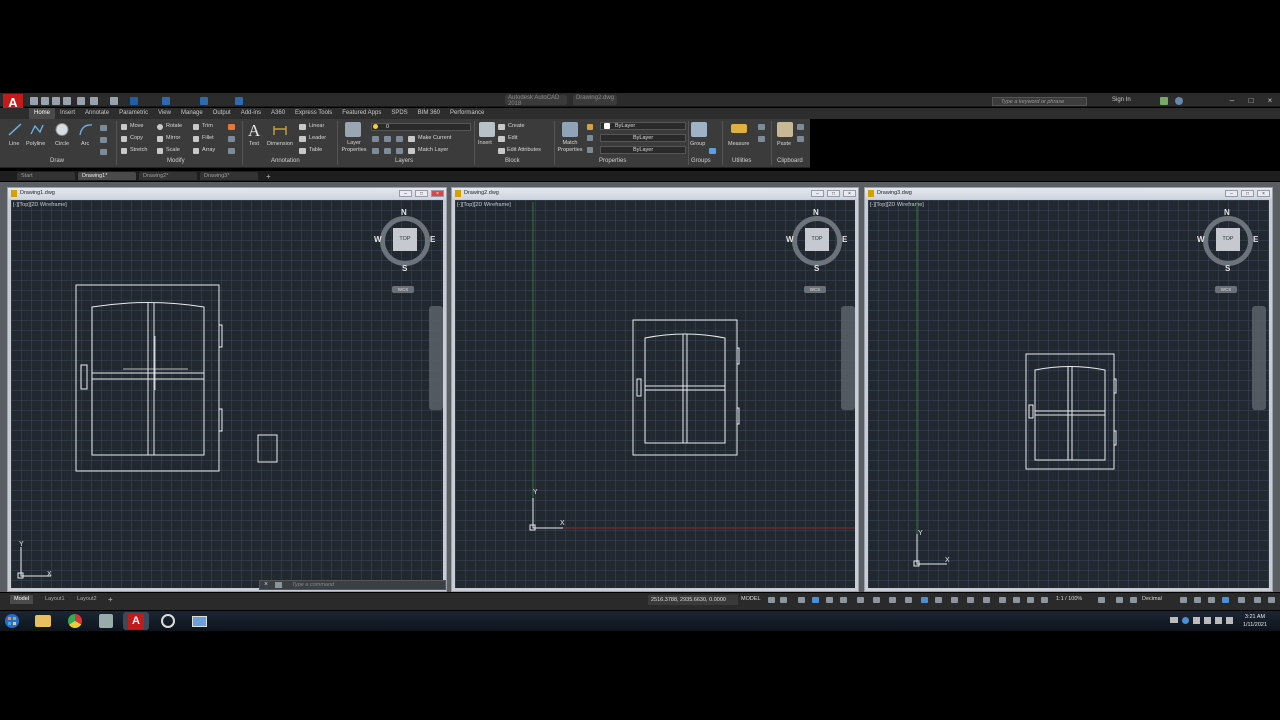 Image resolution: width=1280 pixels, height=720 pixels. I want to click on obs-icon, so click(168, 621).